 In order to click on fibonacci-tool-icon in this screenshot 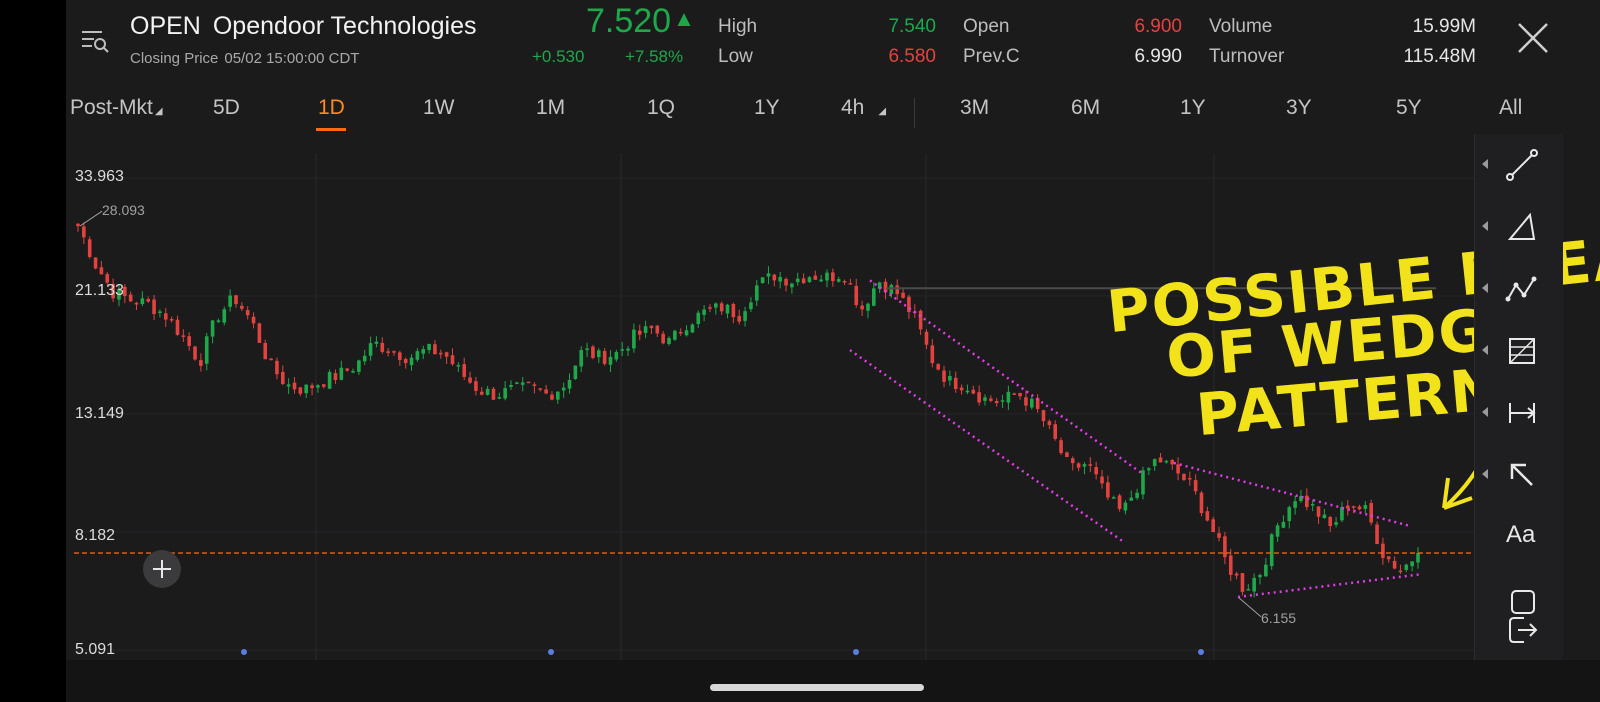, I will do `click(1511, 351)`.